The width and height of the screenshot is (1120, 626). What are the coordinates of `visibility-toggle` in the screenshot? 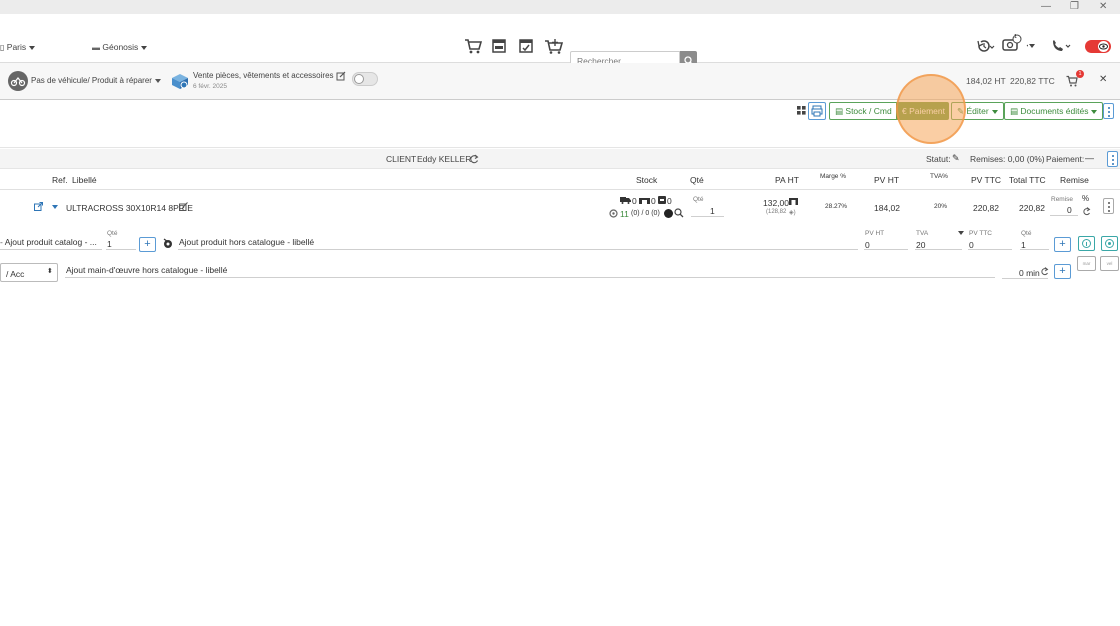 It's located at (1098, 46).